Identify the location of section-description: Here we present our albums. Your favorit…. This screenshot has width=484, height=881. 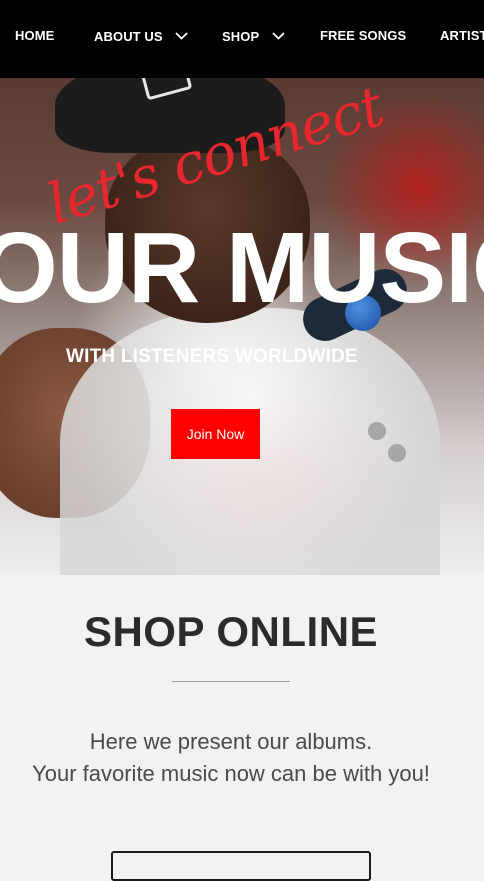
(231, 758).